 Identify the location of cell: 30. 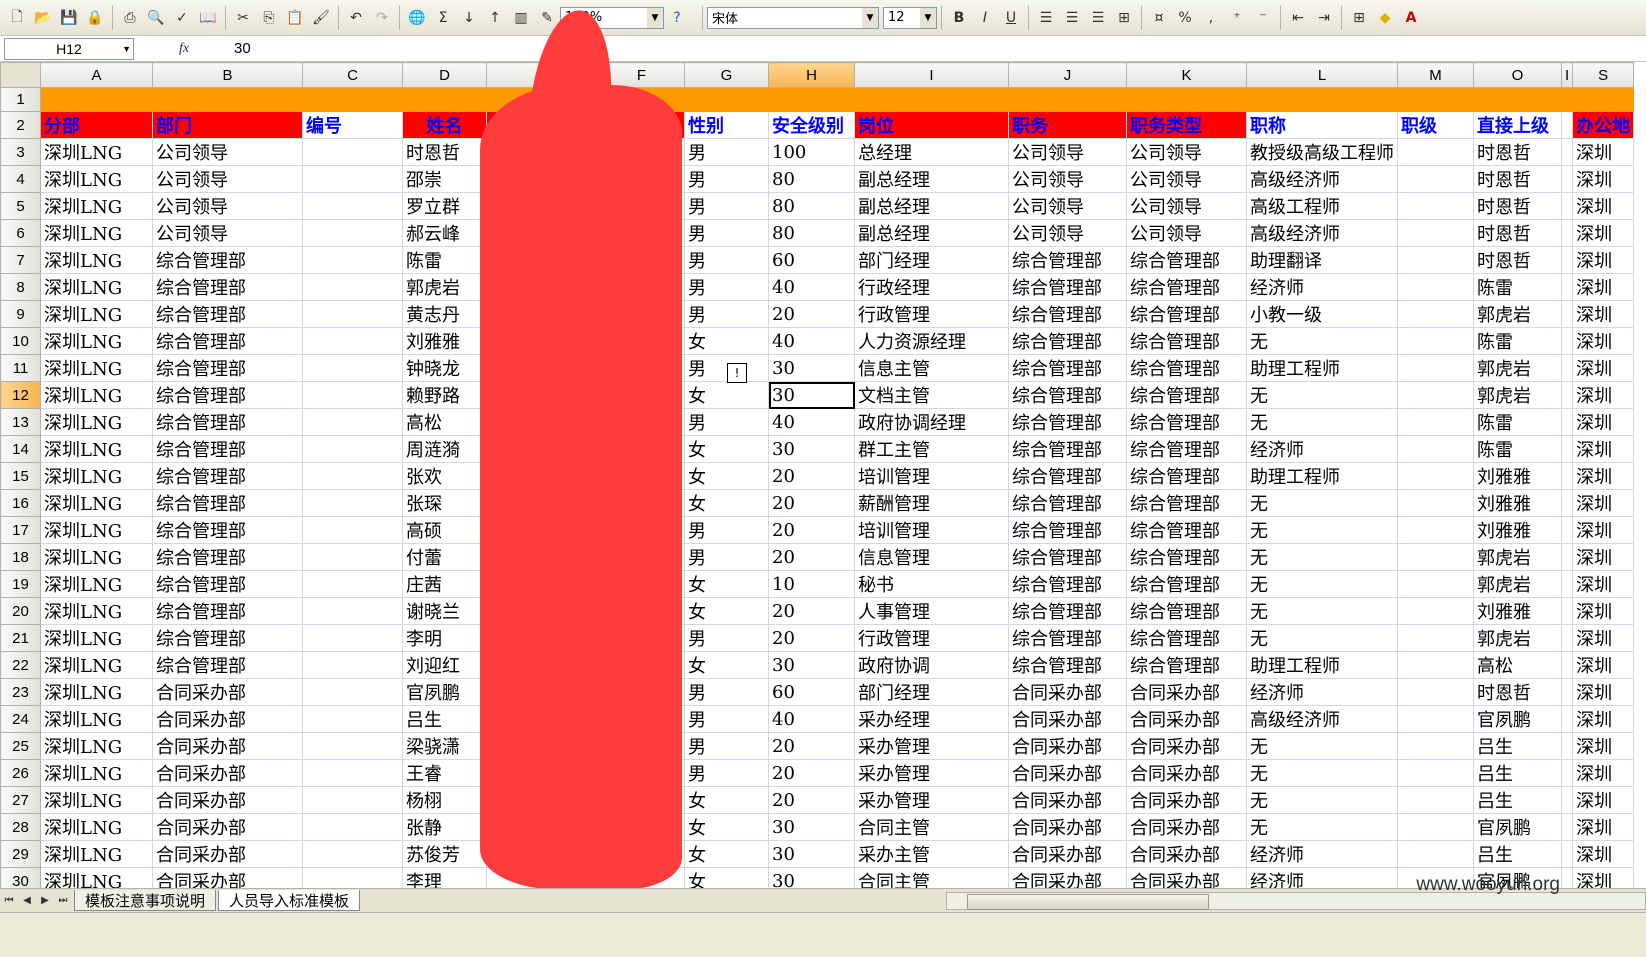
(811, 395).